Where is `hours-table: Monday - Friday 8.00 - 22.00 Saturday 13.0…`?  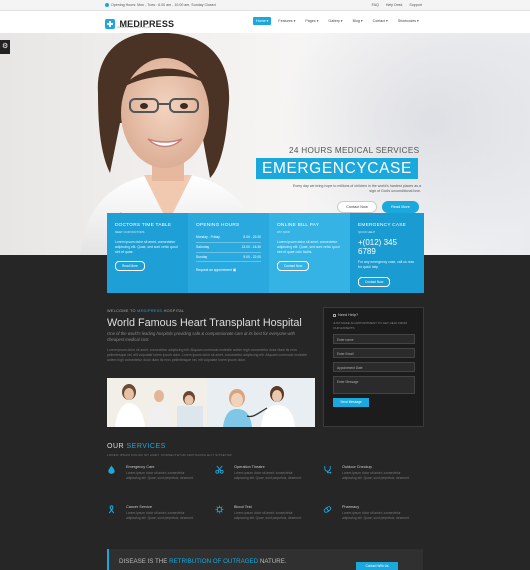 hours-table: Monday - Friday 8.00 - 22.00 Saturday 13.0… is located at coordinates (228, 248).